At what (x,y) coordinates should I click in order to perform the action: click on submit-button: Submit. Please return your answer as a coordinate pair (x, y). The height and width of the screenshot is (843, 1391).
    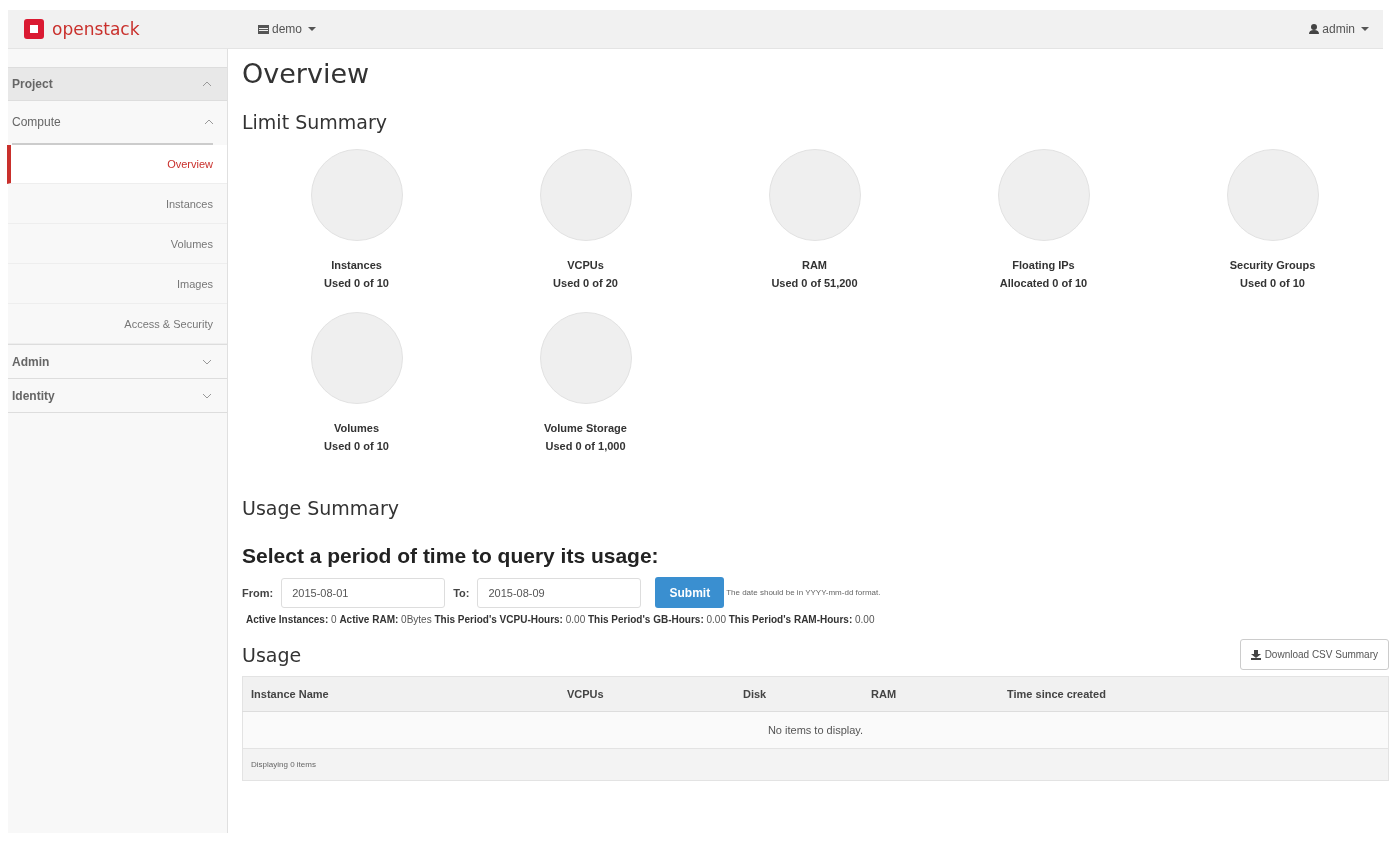
    Looking at the image, I should click on (690, 592).